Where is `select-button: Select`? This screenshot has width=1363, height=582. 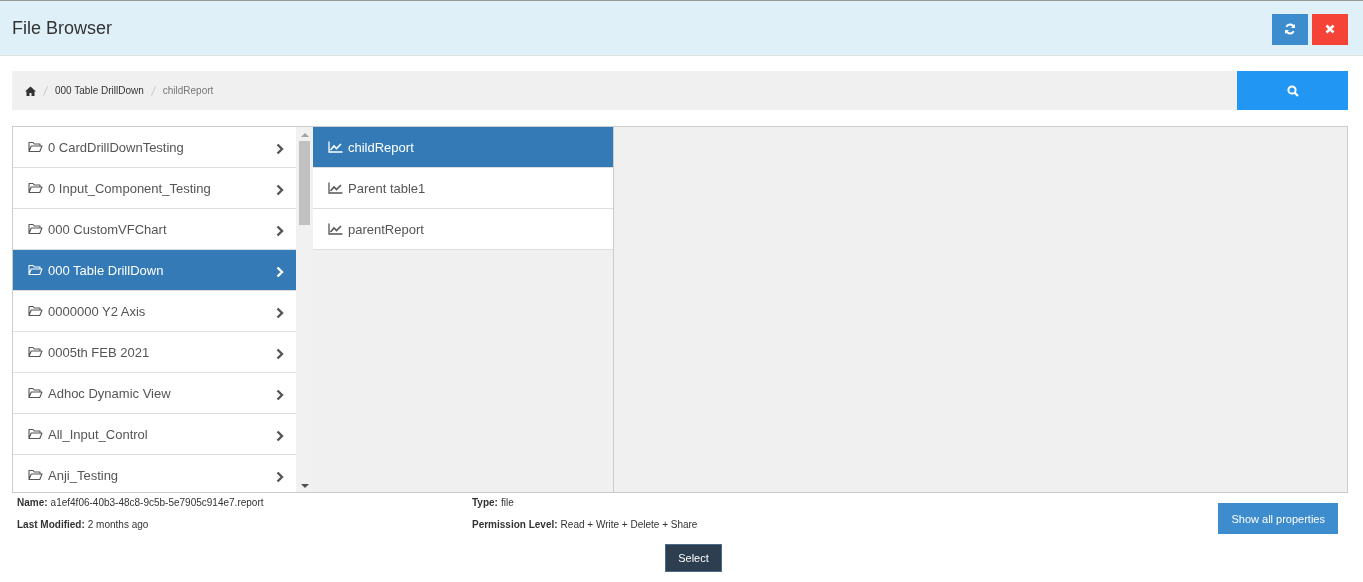
select-button: Select is located at coordinates (693, 558).